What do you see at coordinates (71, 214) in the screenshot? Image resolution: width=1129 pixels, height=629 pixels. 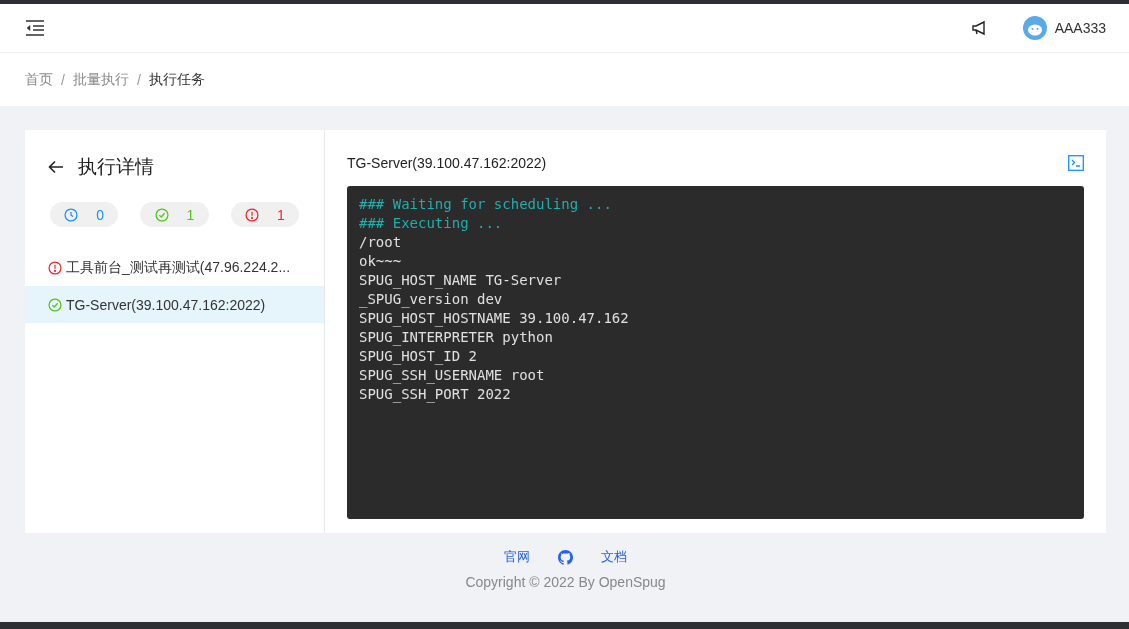 I see `clock-icon` at bounding box center [71, 214].